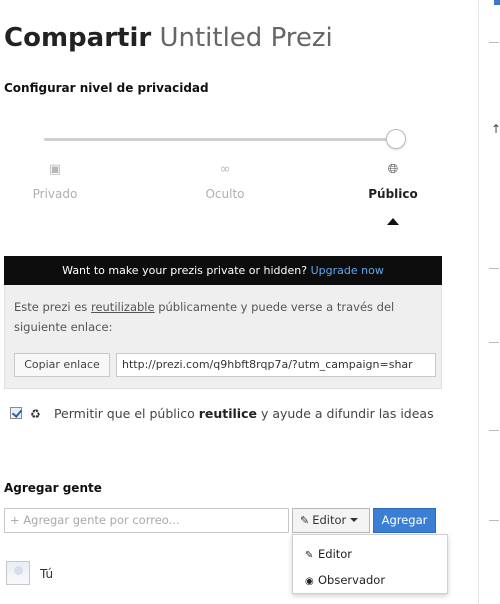 Image resolution: width=500 pixels, height=604 pixels. Describe the element at coordinates (225, 181) in the screenshot. I see `privacy-option-hidden: ∞ Oculto` at that location.